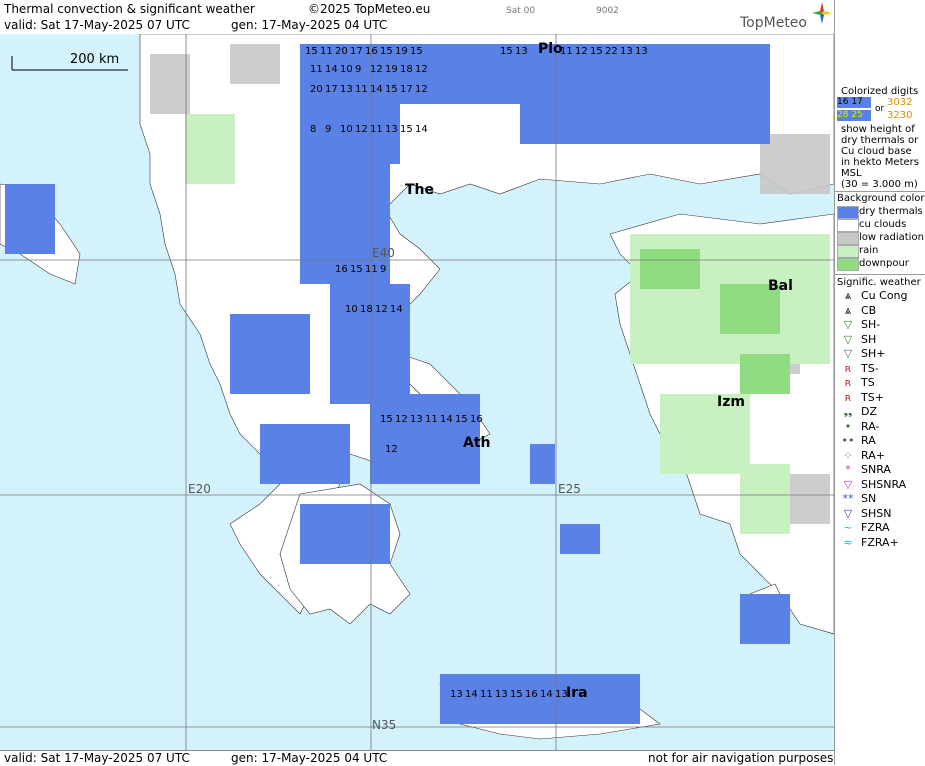 The height and width of the screenshot is (766, 925). I want to click on footer-valid-time: valid: Sat 17-May-2025 07 UTC, so click(97, 758).